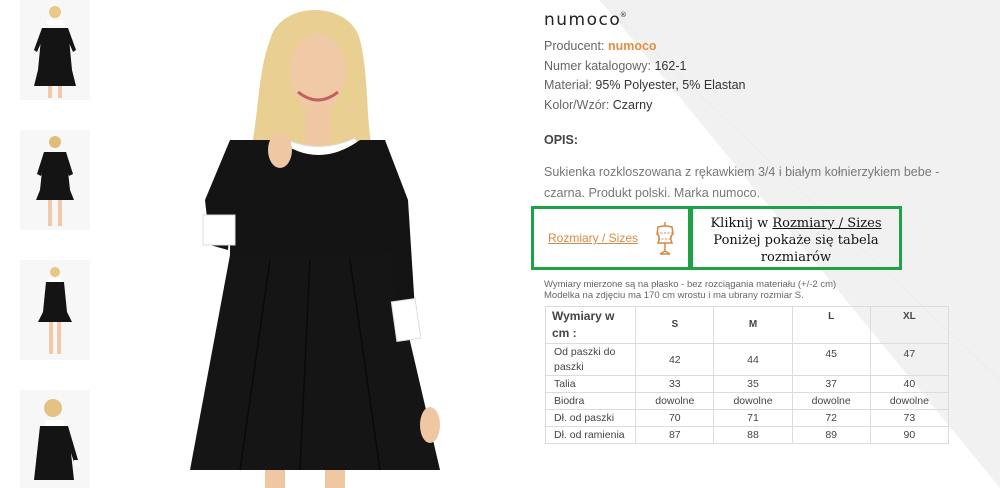 The image size is (1000, 488). I want to click on table-cell: 33, so click(675, 384).